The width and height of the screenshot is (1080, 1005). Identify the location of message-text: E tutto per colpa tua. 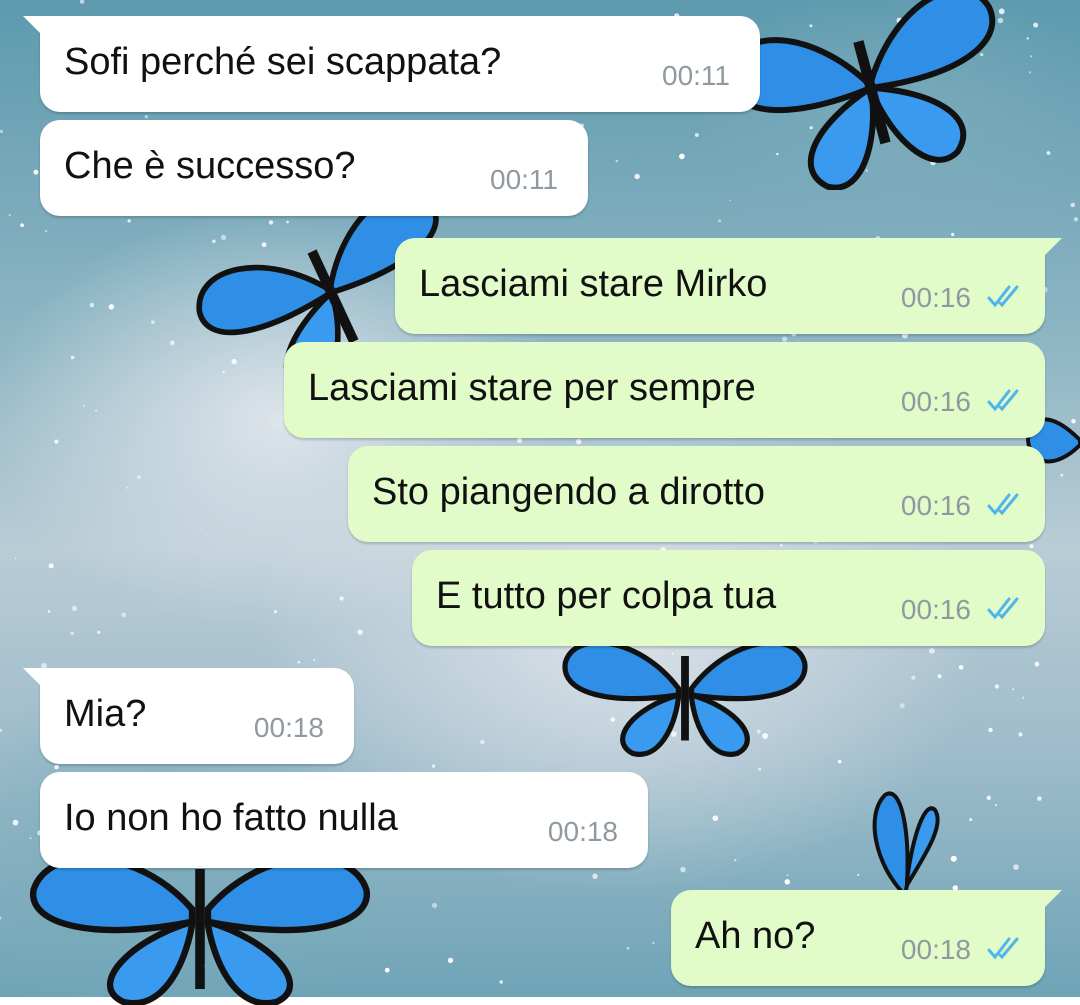
(606, 596).